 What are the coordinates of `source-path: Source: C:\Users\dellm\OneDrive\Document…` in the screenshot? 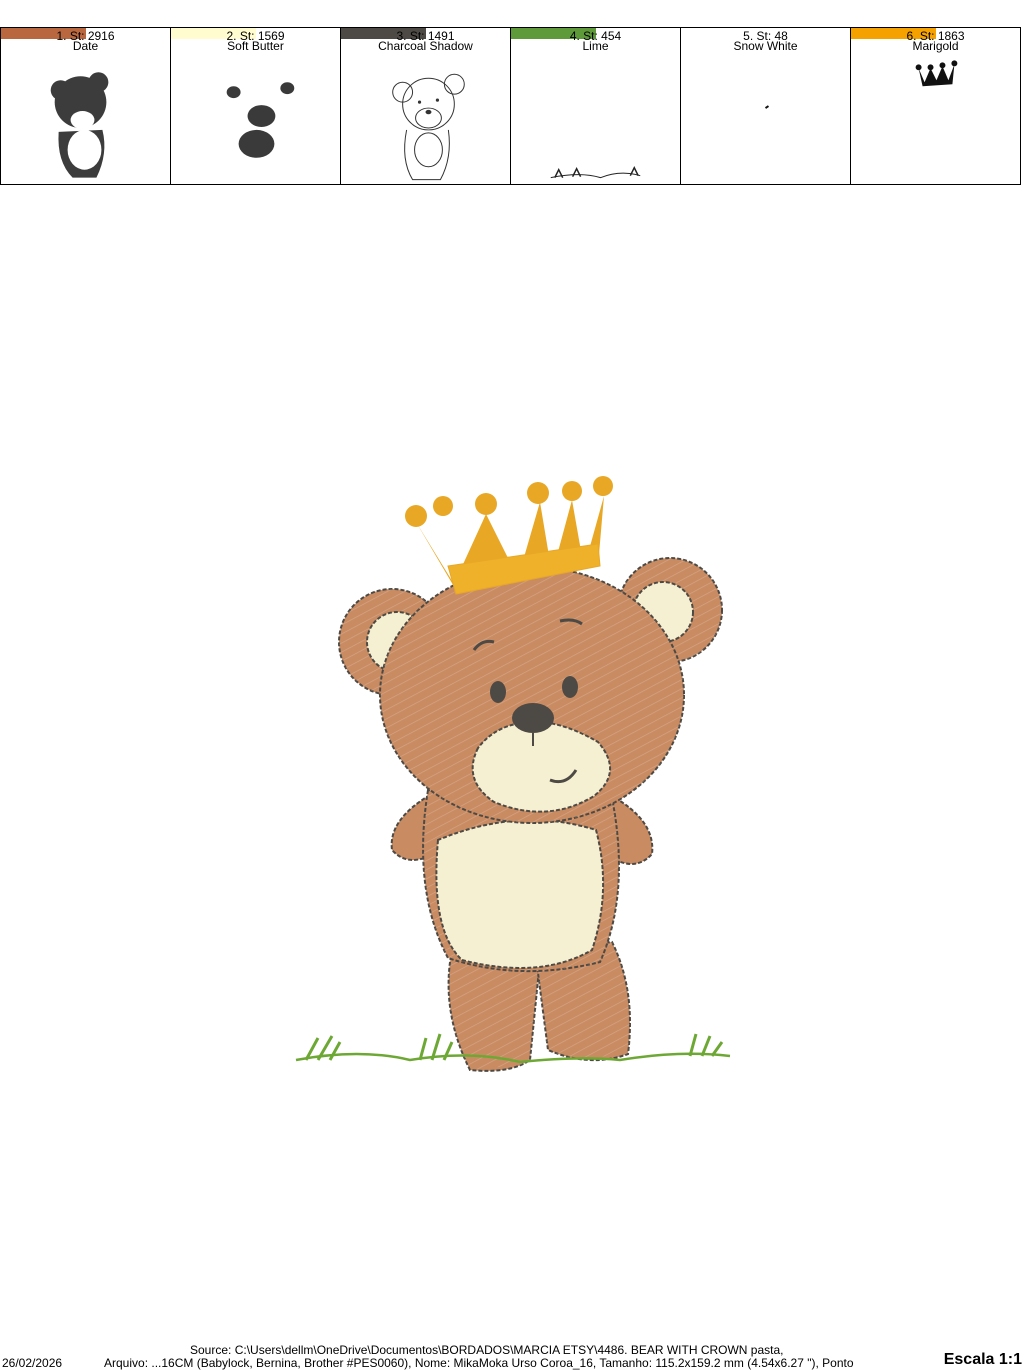 It's located at (487, 1350).